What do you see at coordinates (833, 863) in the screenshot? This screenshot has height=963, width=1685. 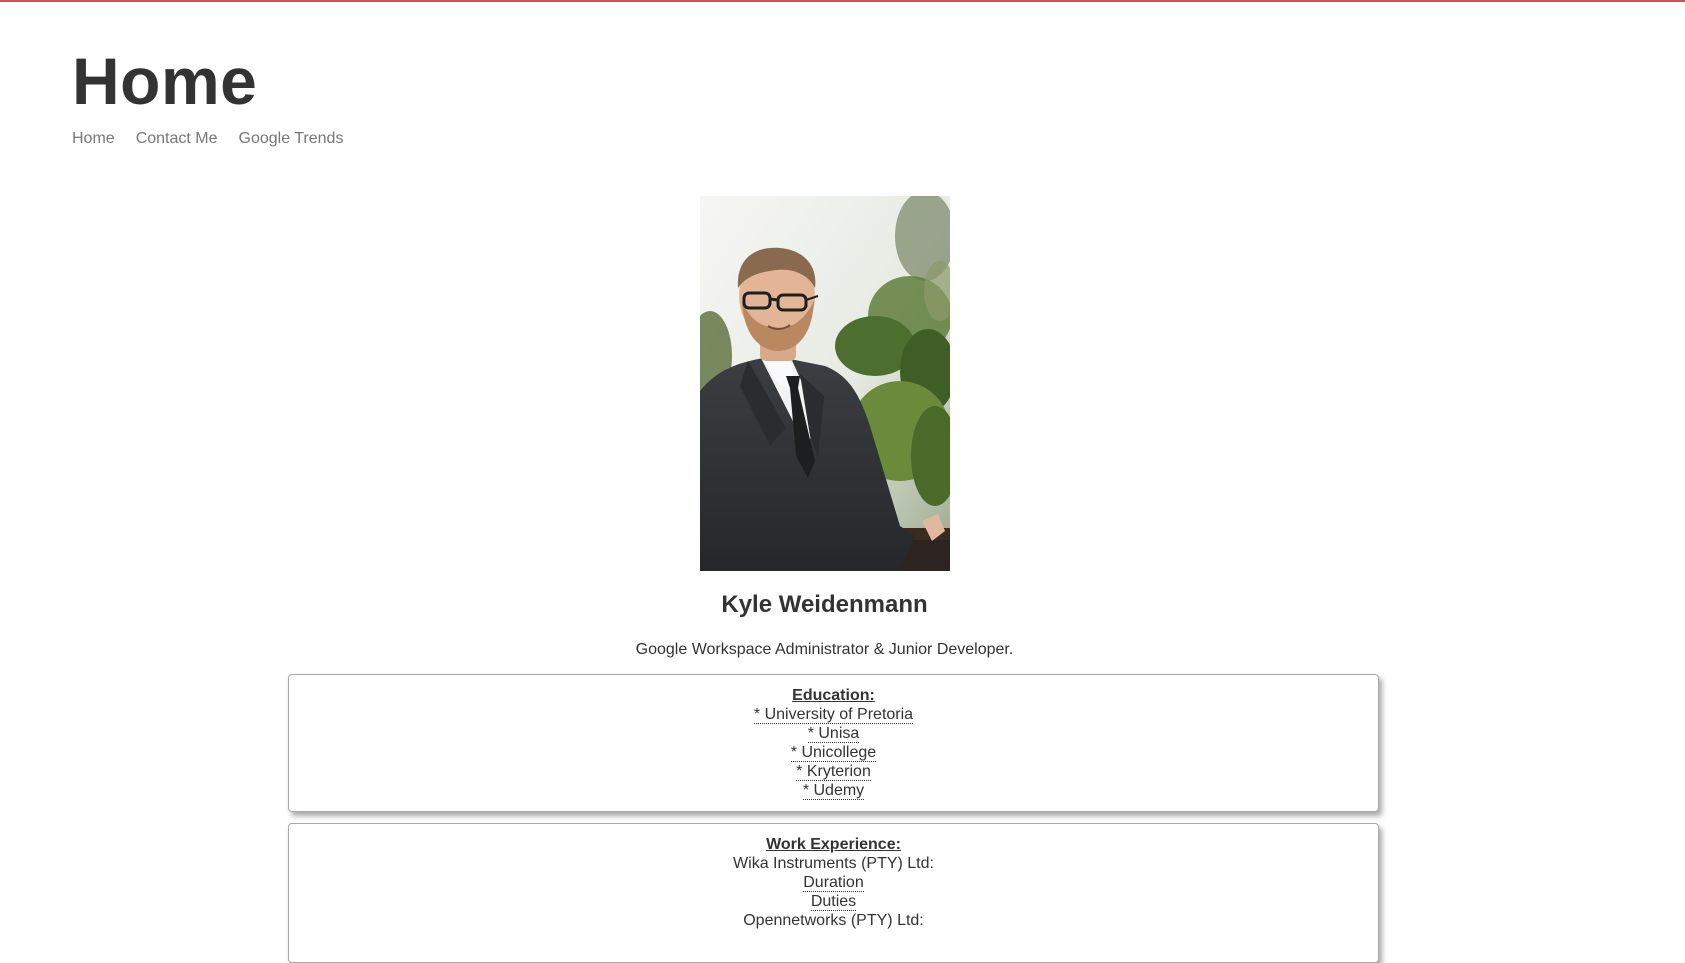 I see `work-company-wika: Wika Instruments (PTY) Ltd:` at bounding box center [833, 863].